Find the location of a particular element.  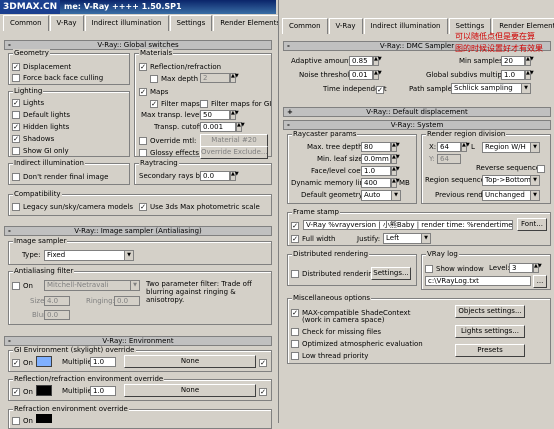

glossy-checkbox: Glossy effects is located at coordinates (169, 152).